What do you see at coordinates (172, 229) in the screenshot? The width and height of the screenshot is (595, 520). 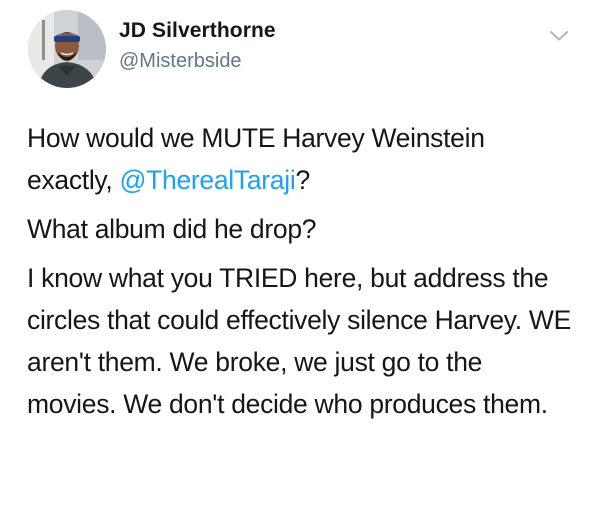 I see `tweet-paragraph: What album did he drop?` at bounding box center [172, 229].